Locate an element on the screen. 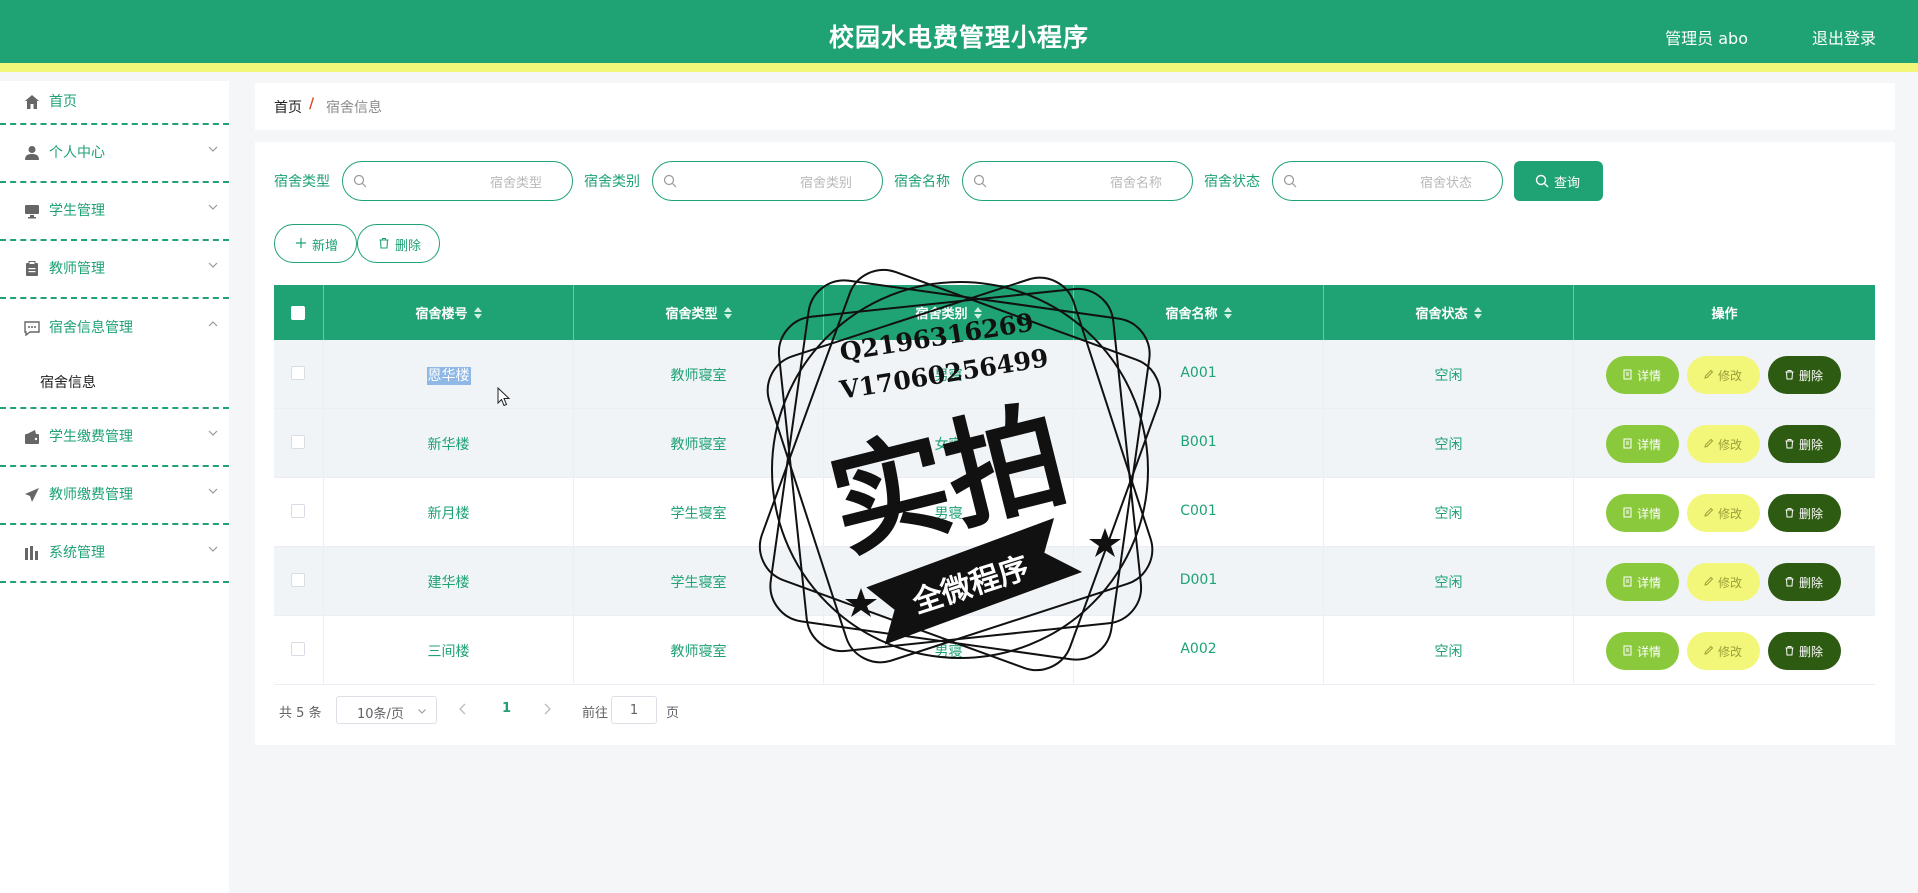 This screenshot has width=1918, height=893. next-page-icon is located at coordinates (547, 709).